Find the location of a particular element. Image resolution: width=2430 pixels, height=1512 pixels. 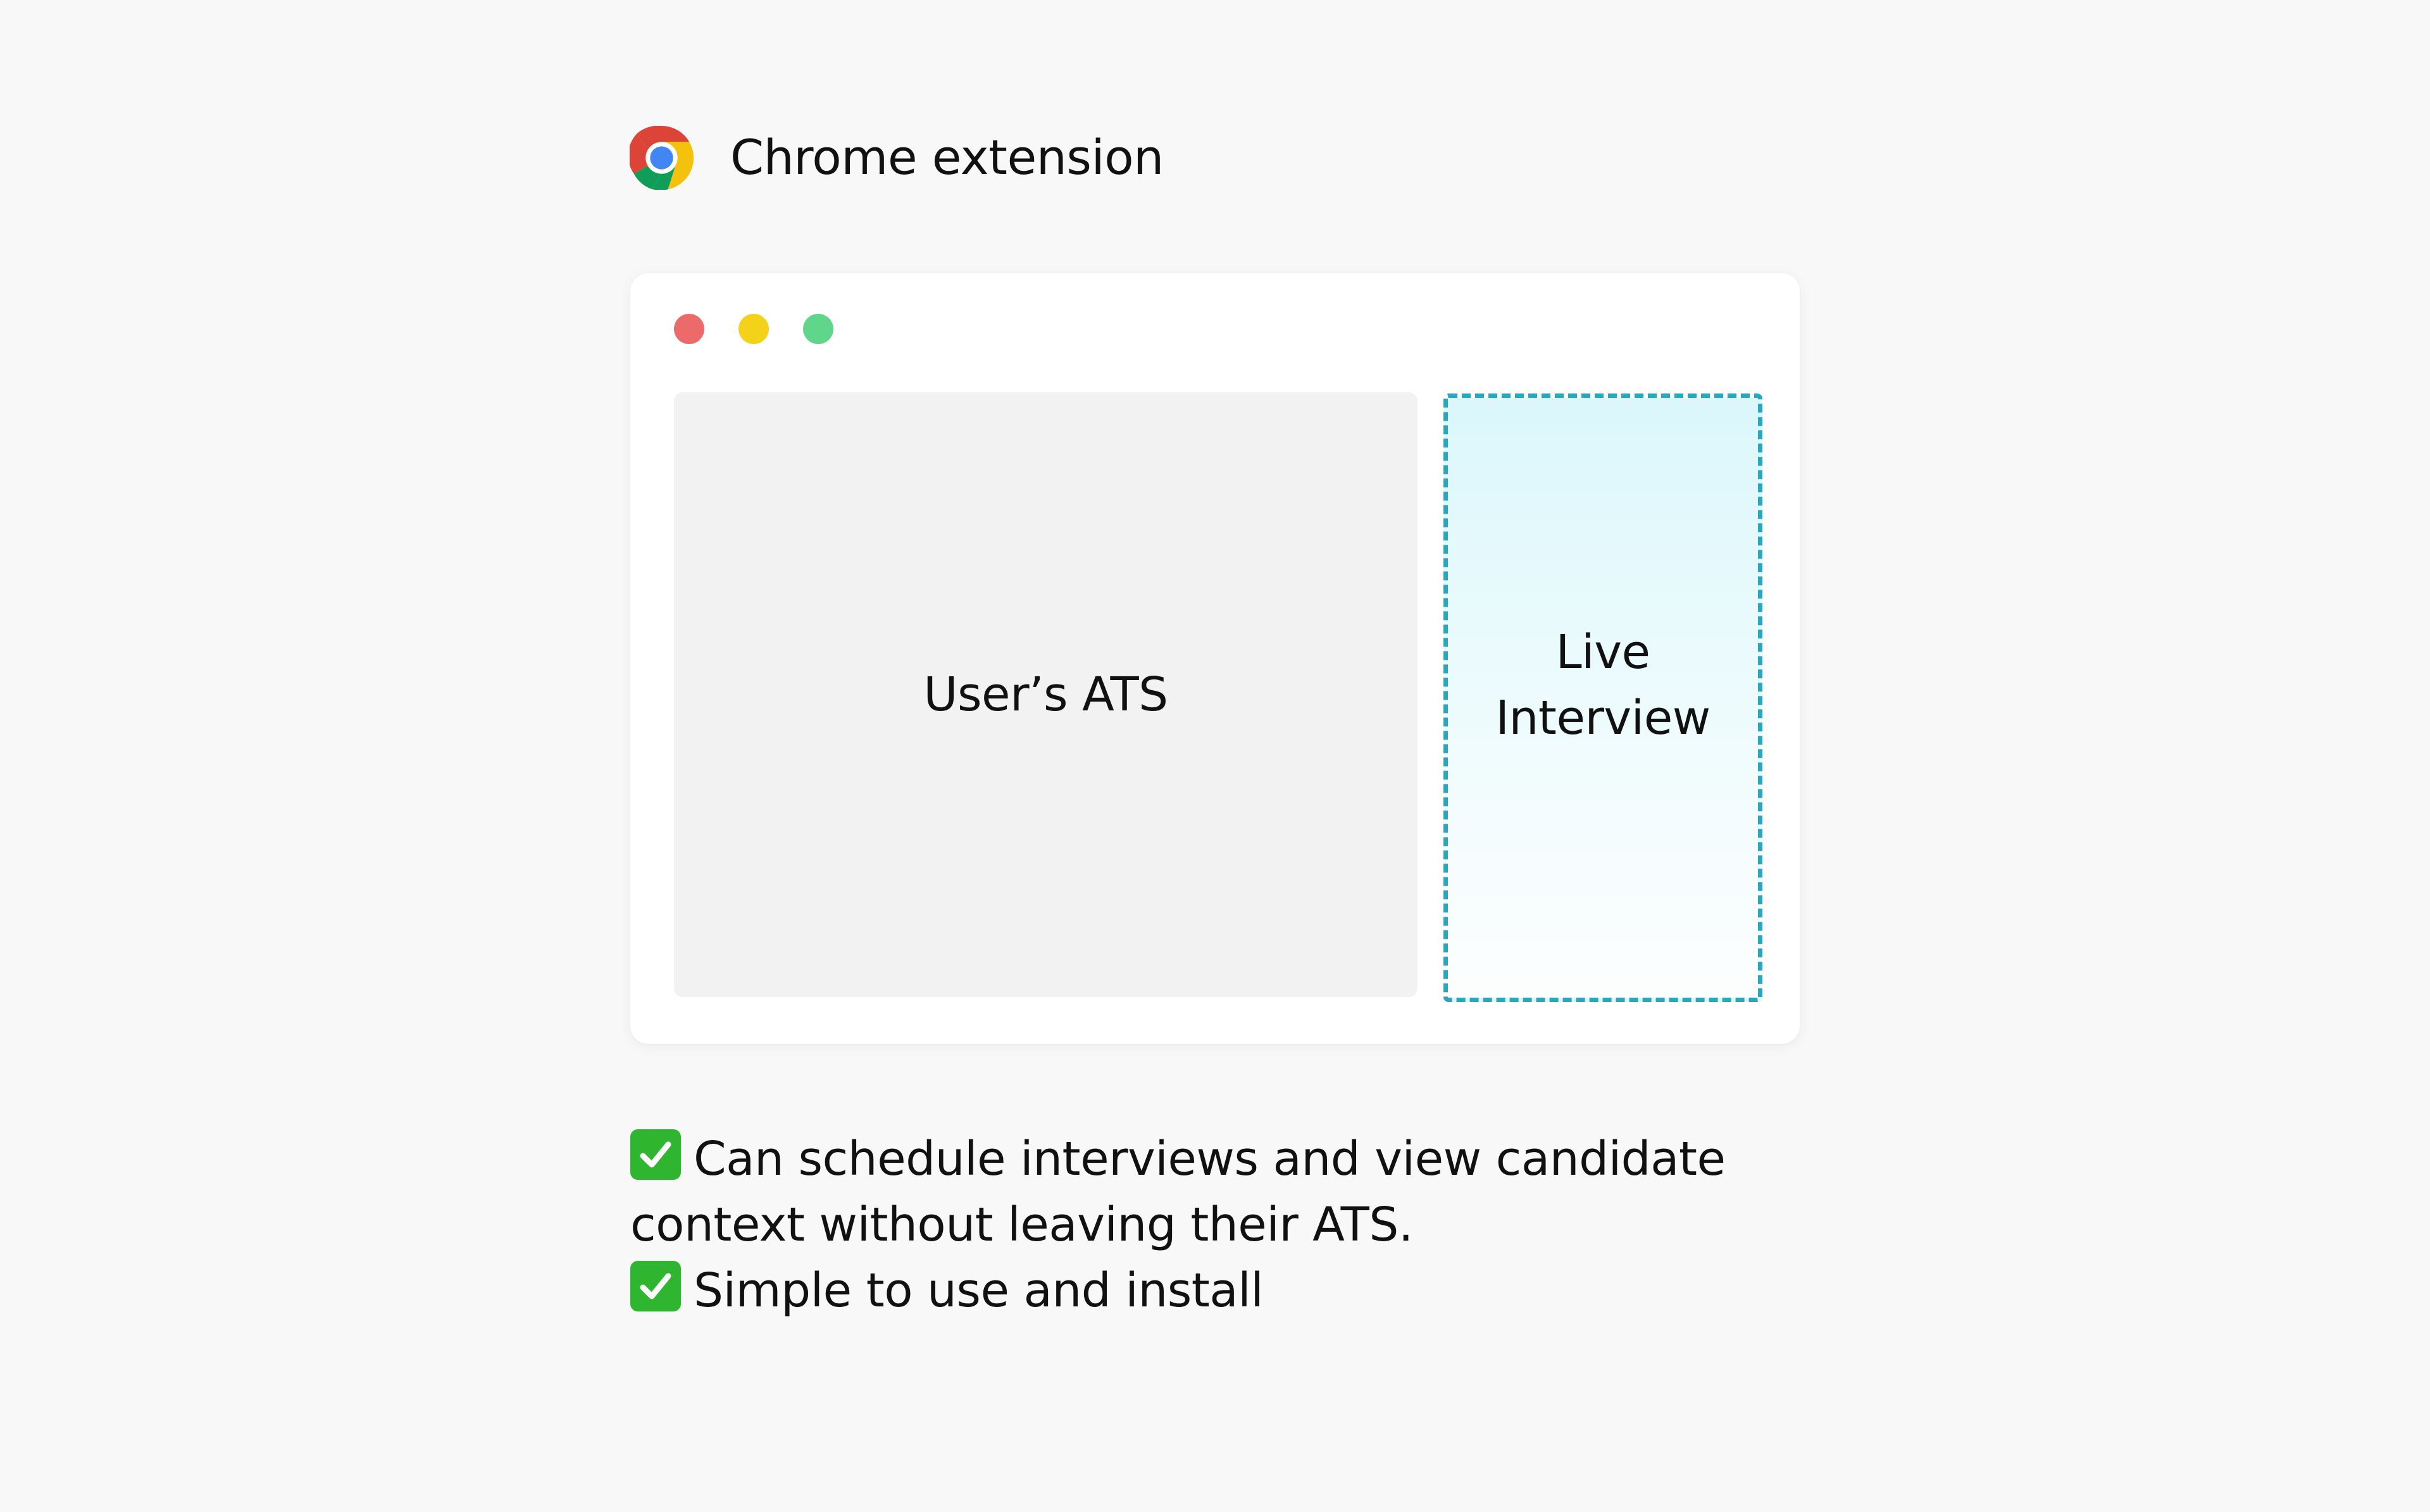

maximize-dot-icon is located at coordinates (818, 329).